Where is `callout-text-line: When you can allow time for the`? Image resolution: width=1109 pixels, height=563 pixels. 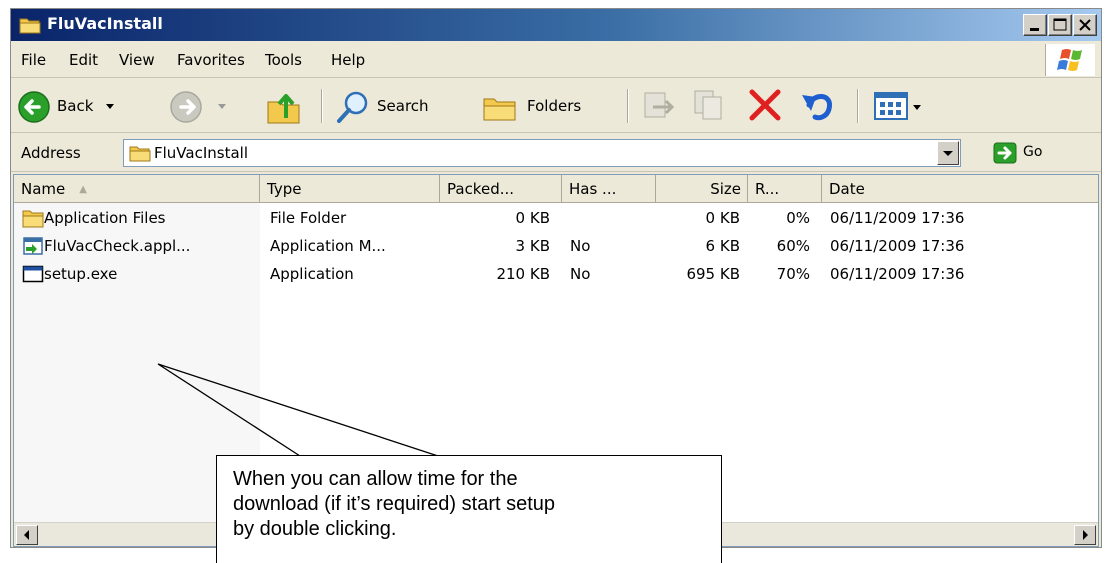
callout-text-line: When you can allow time for the is located at coordinates (375, 479).